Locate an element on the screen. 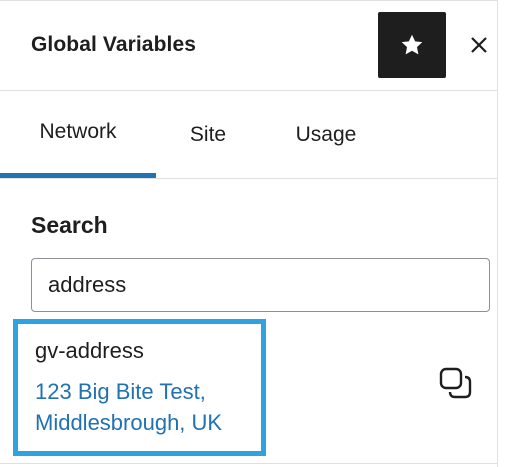 The image size is (512, 467). search-label: Search is located at coordinates (69, 225).